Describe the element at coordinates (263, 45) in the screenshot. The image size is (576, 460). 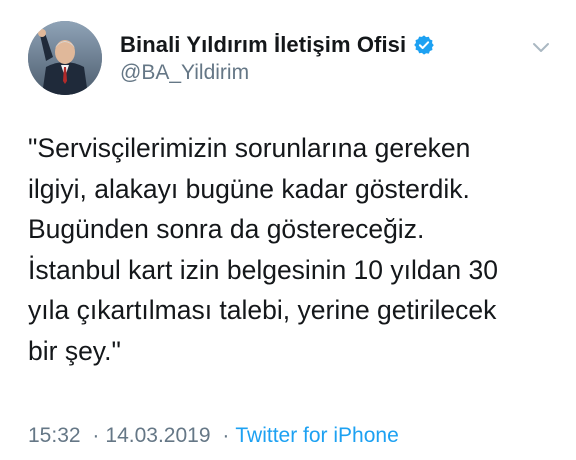
I see `display-name: Binali Yıldırım İletişim Ofisi` at that location.